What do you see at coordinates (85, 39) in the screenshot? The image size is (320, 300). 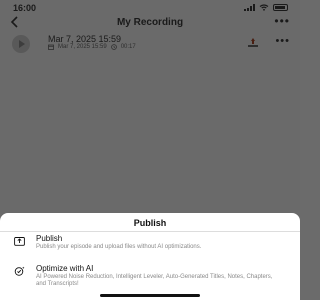 I see `recording-title: Mar 7, 2025 15:59` at bounding box center [85, 39].